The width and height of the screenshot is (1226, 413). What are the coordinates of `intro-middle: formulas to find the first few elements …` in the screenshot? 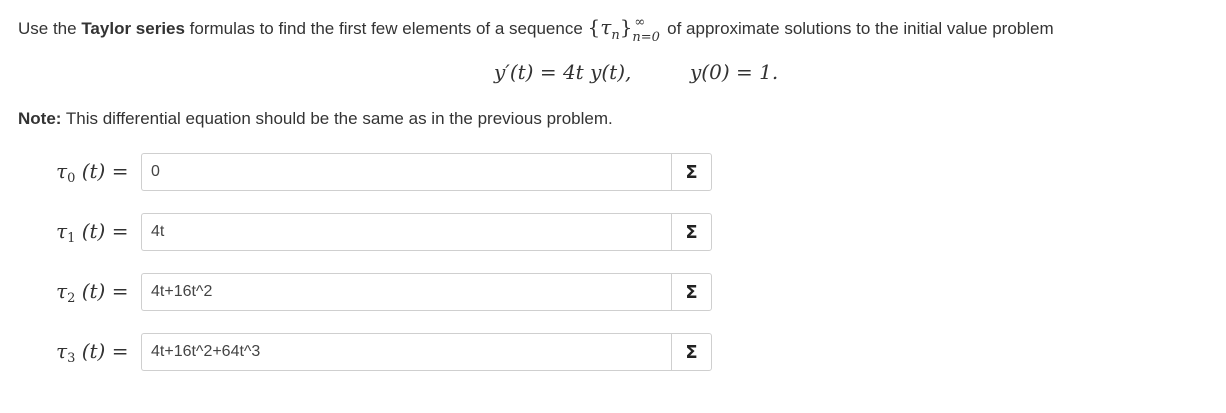 It's located at (386, 28).